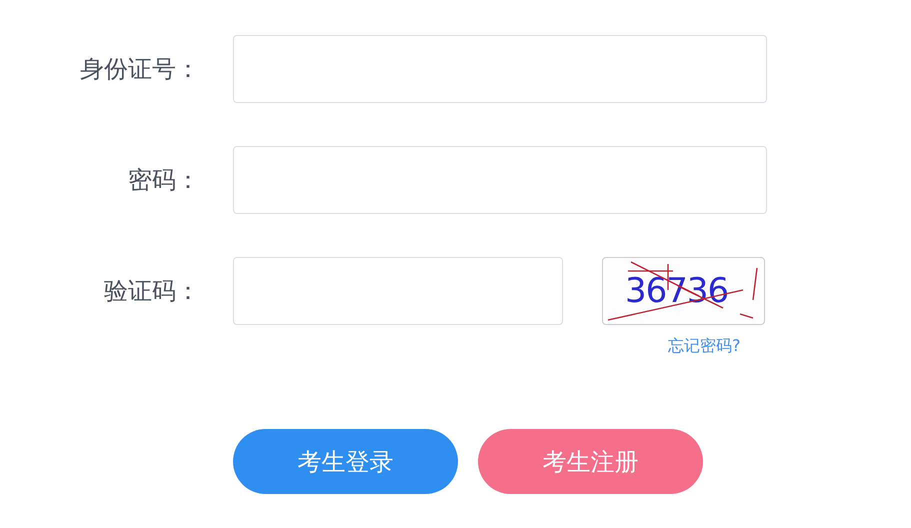 Image resolution: width=911 pixels, height=528 pixels. I want to click on register-button: 考生注册, so click(590, 461).